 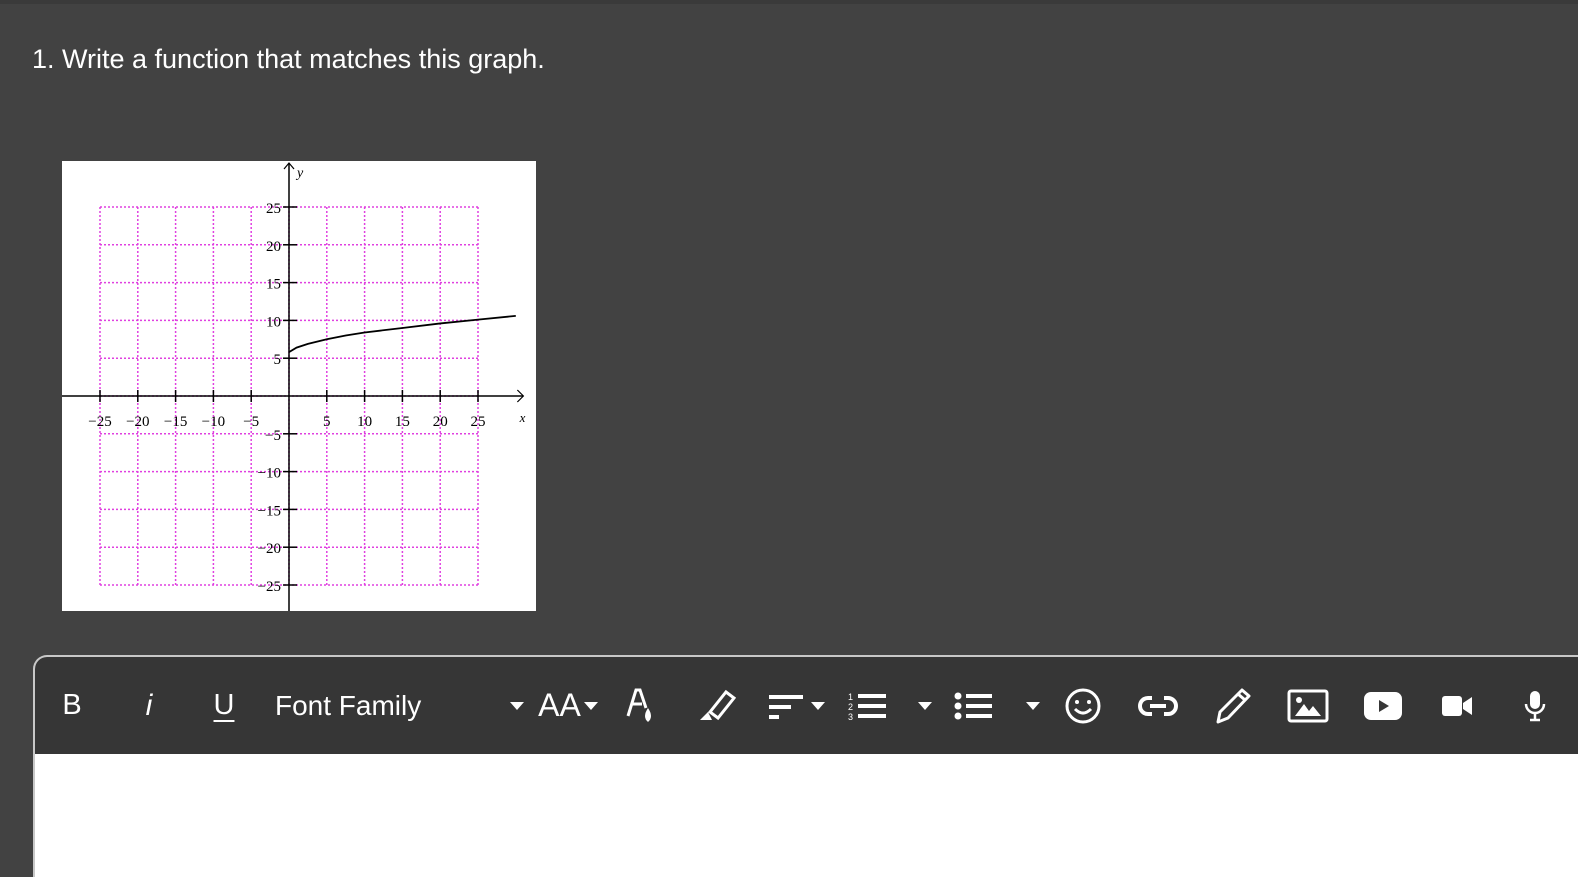 What do you see at coordinates (522, 417) in the screenshot?
I see `x-axis-label: x` at bounding box center [522, 417].